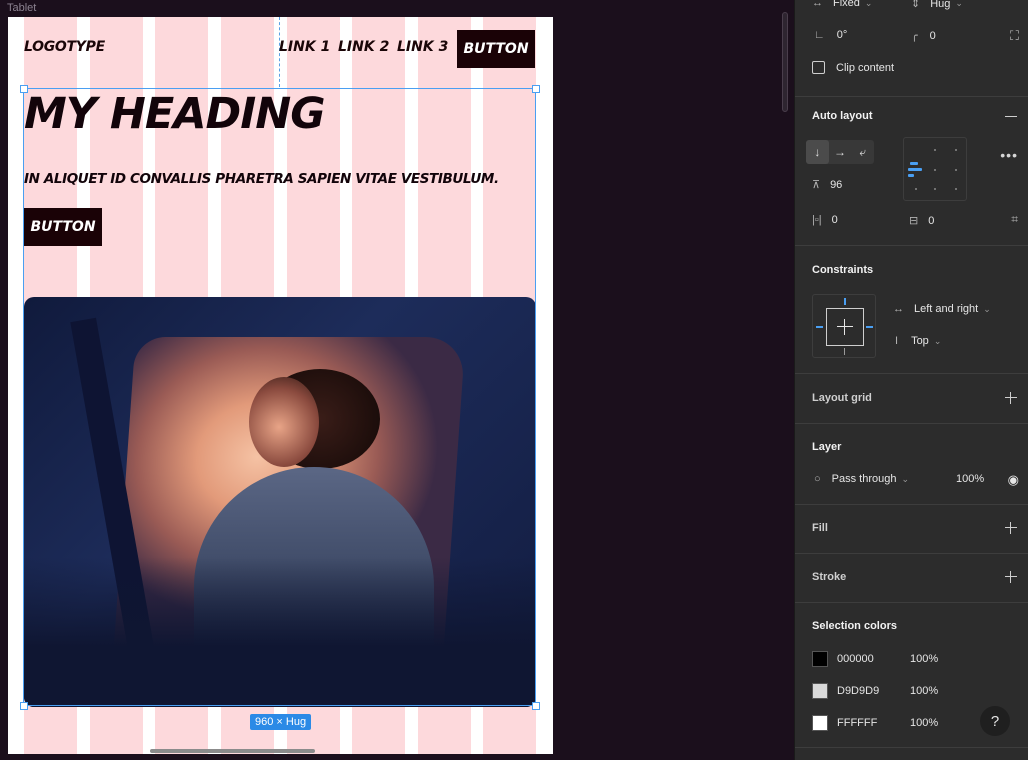  Describe the element at coordinates (827, 185) in the screenshot. I see `item-spacing-field: ⊼ 96` at that location.